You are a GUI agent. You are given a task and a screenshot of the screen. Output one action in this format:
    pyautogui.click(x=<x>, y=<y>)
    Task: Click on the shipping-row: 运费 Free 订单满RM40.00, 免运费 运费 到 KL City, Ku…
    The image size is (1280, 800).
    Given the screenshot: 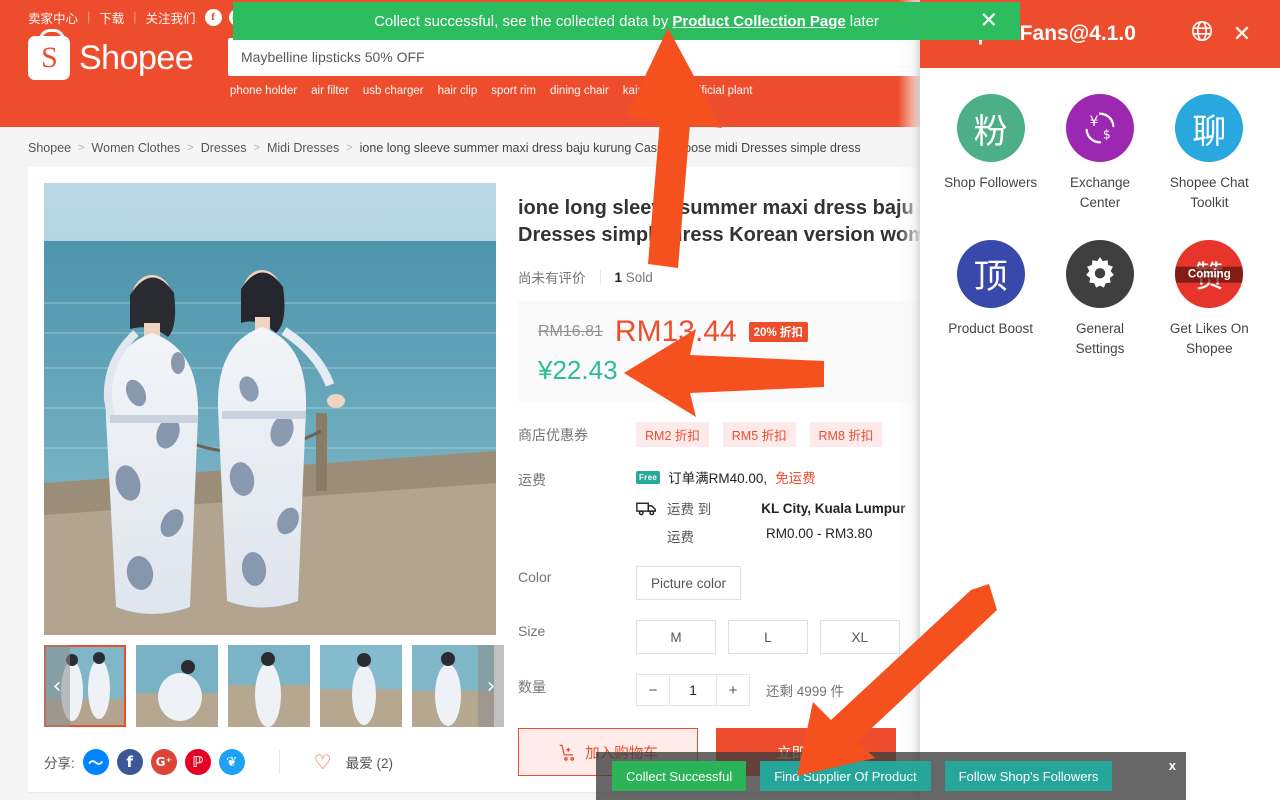 What is the action you would take?
    pyautogui.click(x=719, y=506)
    